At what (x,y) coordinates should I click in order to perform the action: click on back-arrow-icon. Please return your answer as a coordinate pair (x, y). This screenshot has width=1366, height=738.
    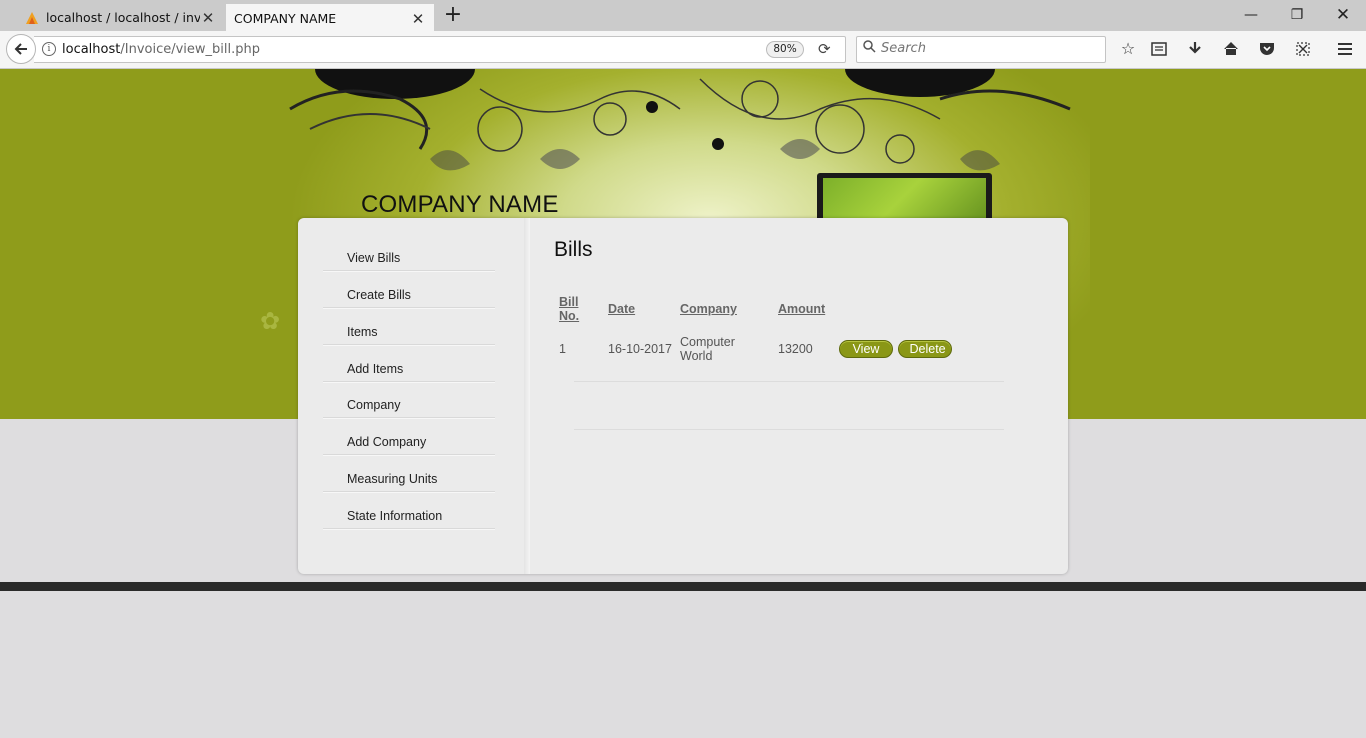
    Looking at the image, I should click on (20, 49).